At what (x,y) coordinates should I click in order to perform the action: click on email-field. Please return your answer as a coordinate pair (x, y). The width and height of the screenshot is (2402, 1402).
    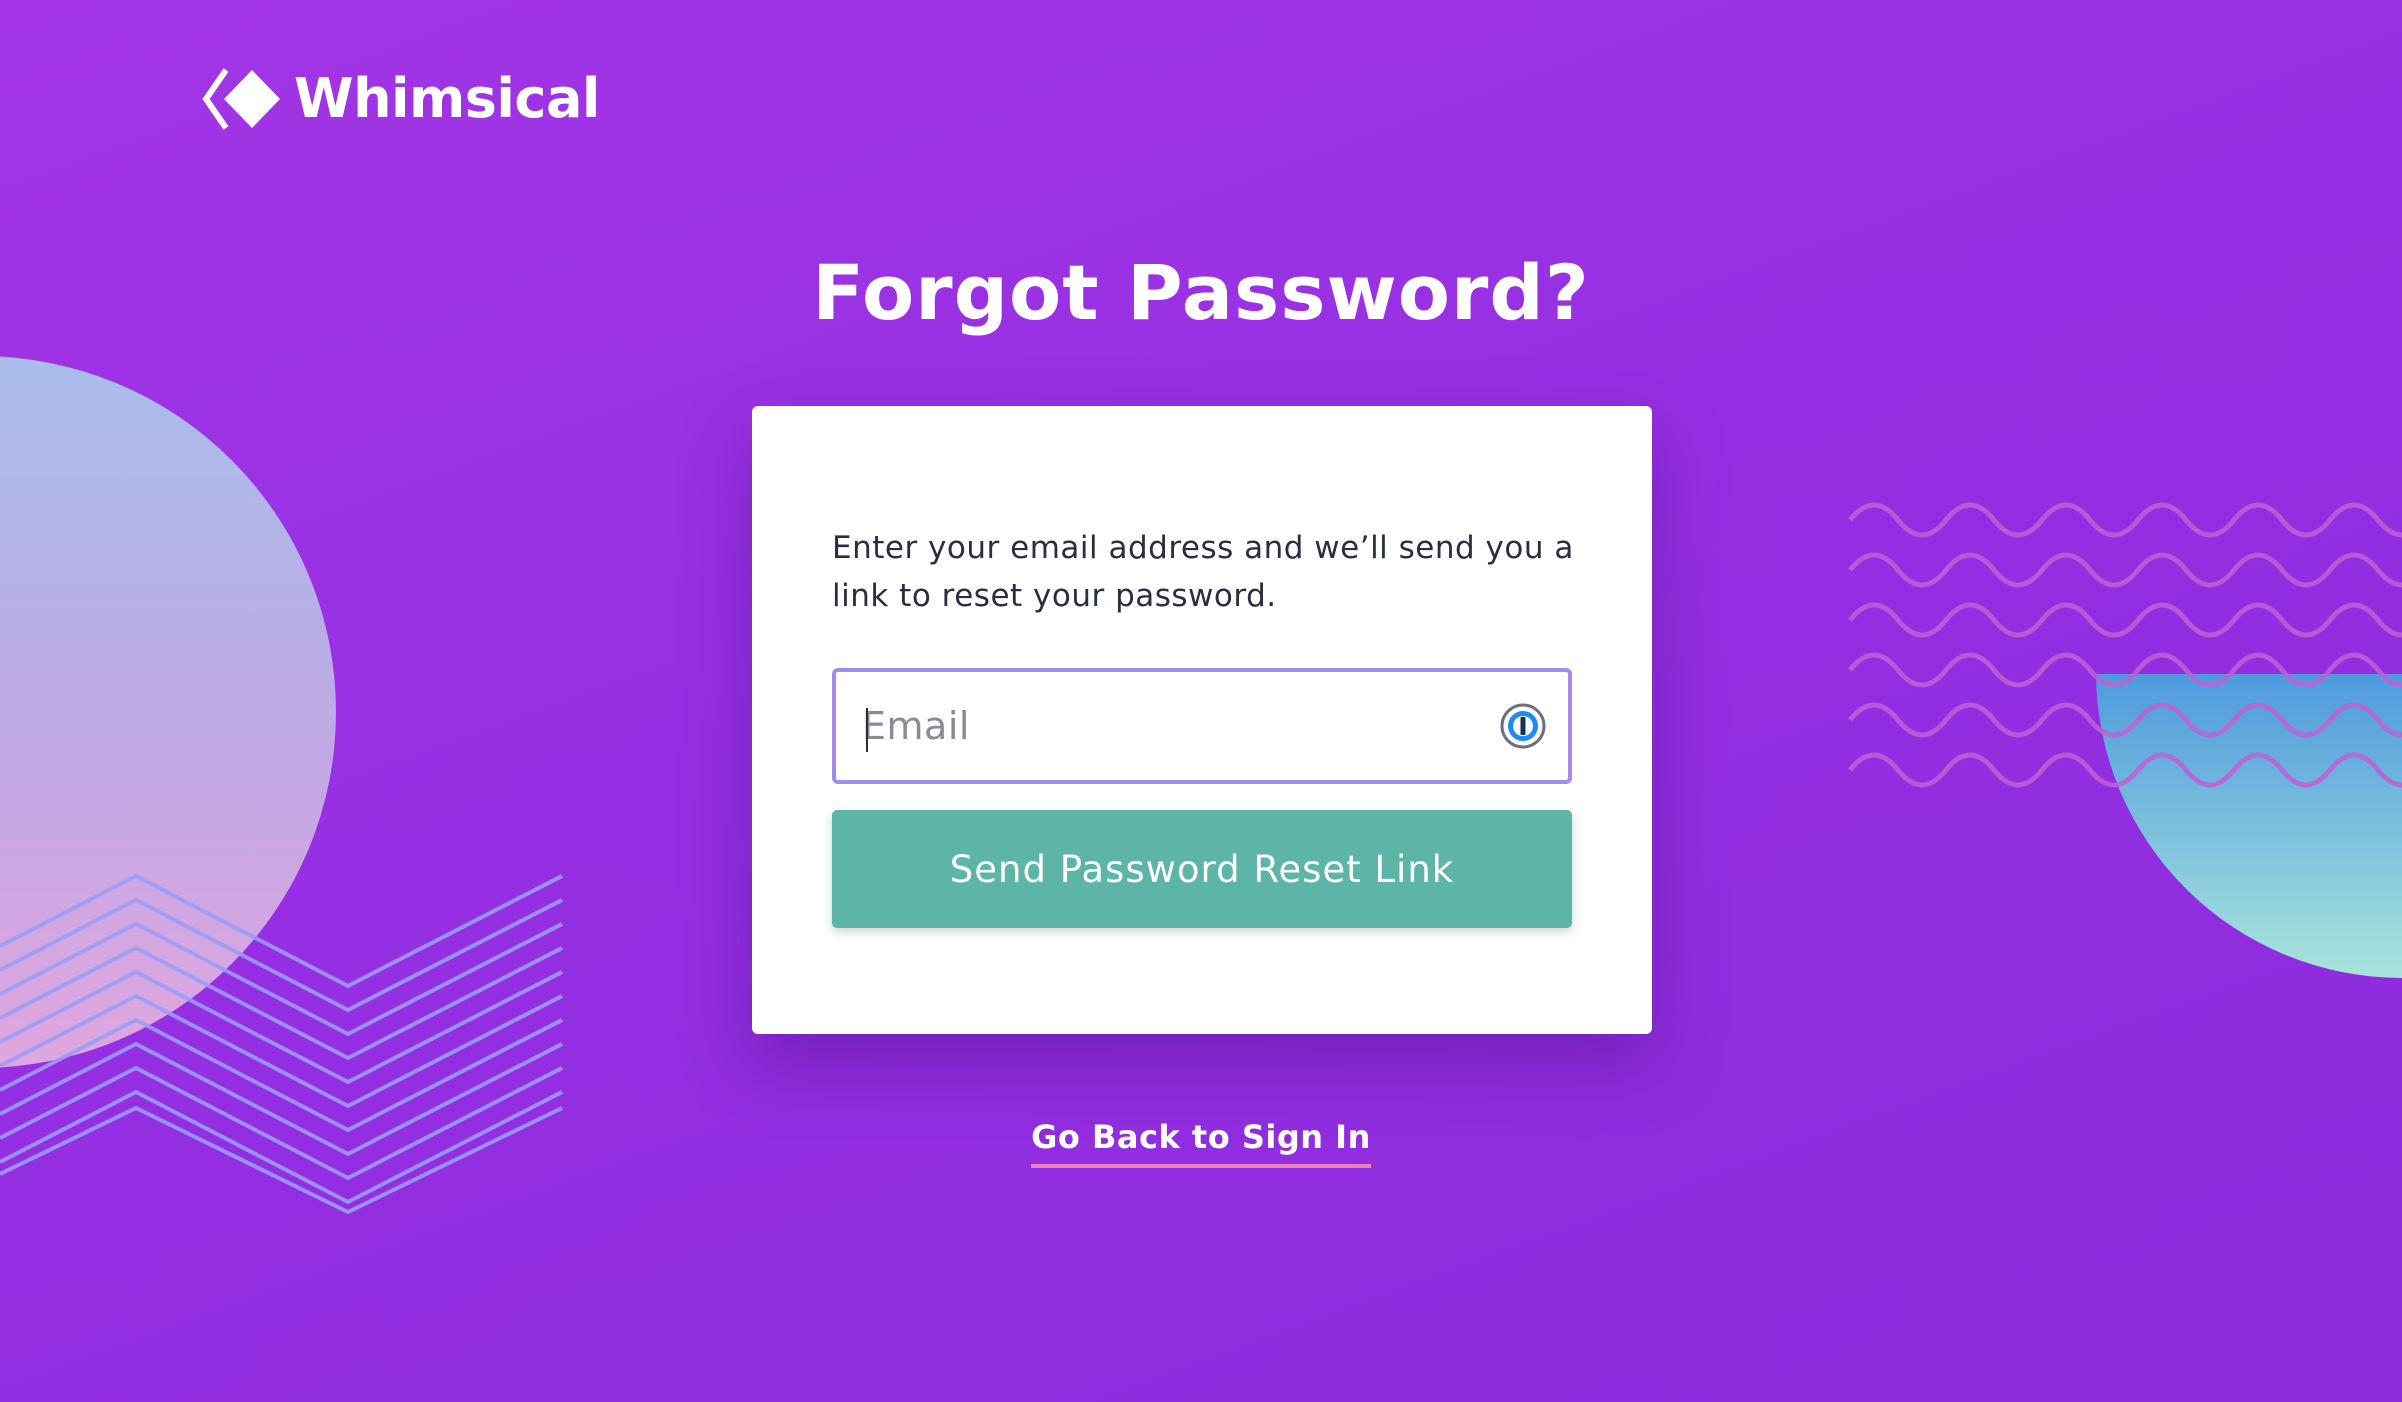
    Looking at the image, I should click on (1202, 726).